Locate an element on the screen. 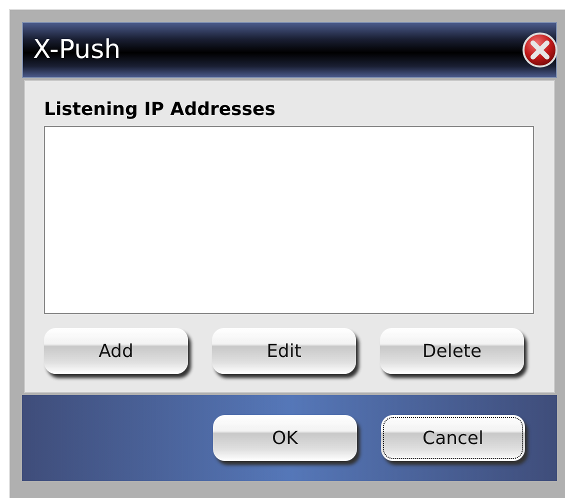 This screenshot has width=565, height=498. close-icon is located at coordinates (540, 50).